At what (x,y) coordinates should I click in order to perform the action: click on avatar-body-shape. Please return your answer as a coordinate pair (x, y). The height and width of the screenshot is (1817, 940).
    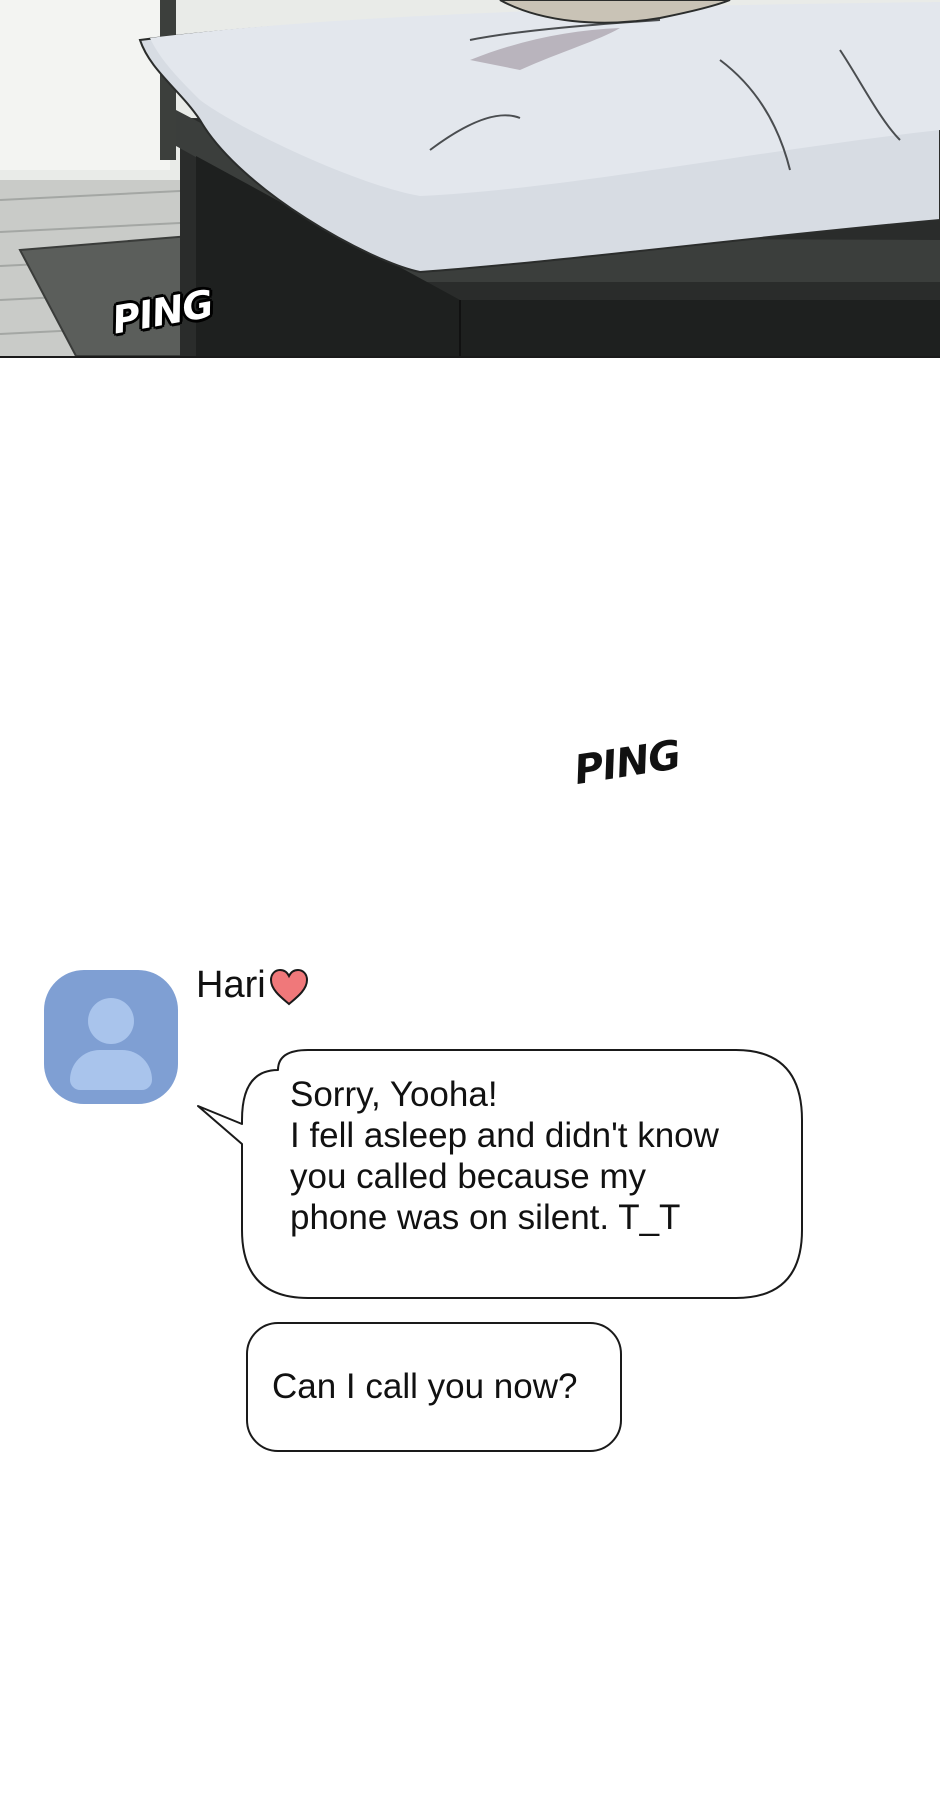
    Looking at the image, I should click on (111, 1070).